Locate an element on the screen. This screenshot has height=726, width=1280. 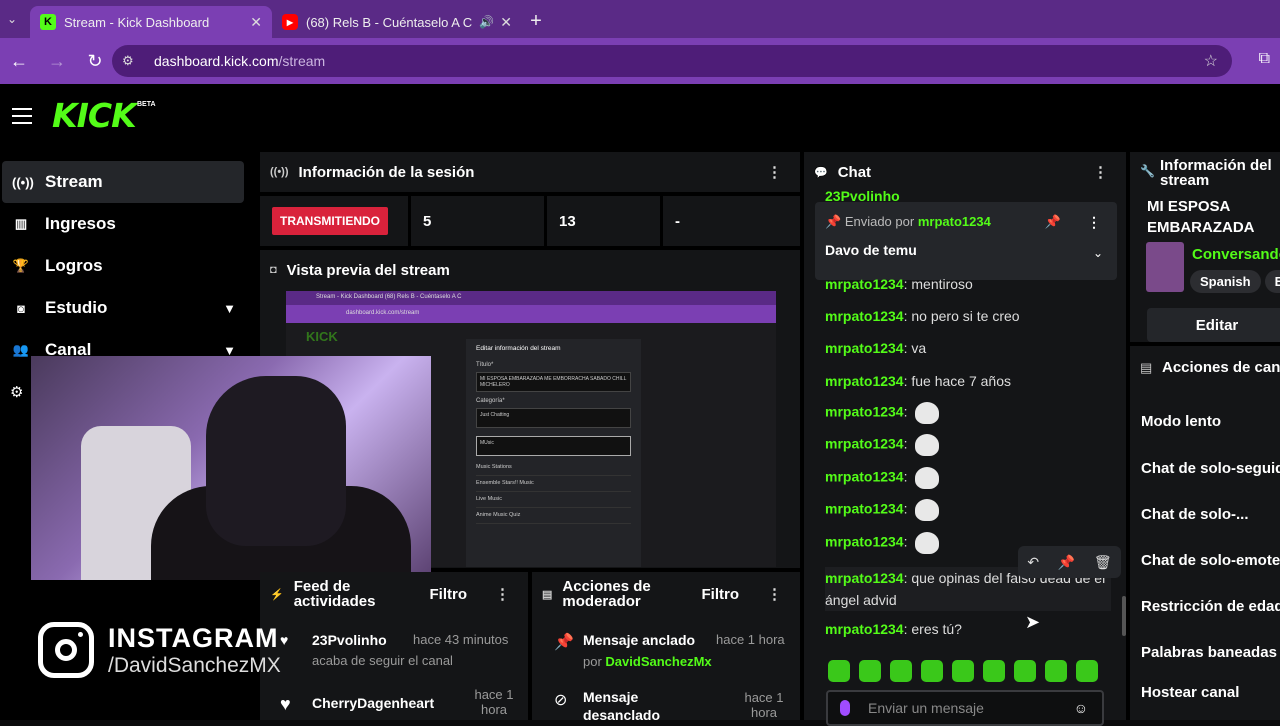
sidebar-item-ingresos: ▥ Ingresos is located at coordinates (123, 224).